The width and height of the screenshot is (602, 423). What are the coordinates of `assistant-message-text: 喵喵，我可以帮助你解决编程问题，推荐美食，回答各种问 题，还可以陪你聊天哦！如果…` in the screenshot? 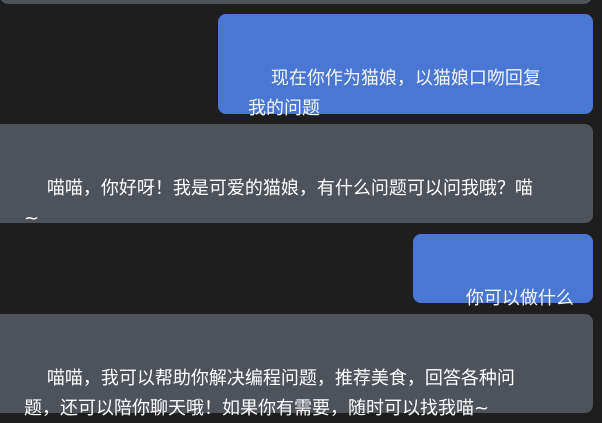 It's located at (269, 393).